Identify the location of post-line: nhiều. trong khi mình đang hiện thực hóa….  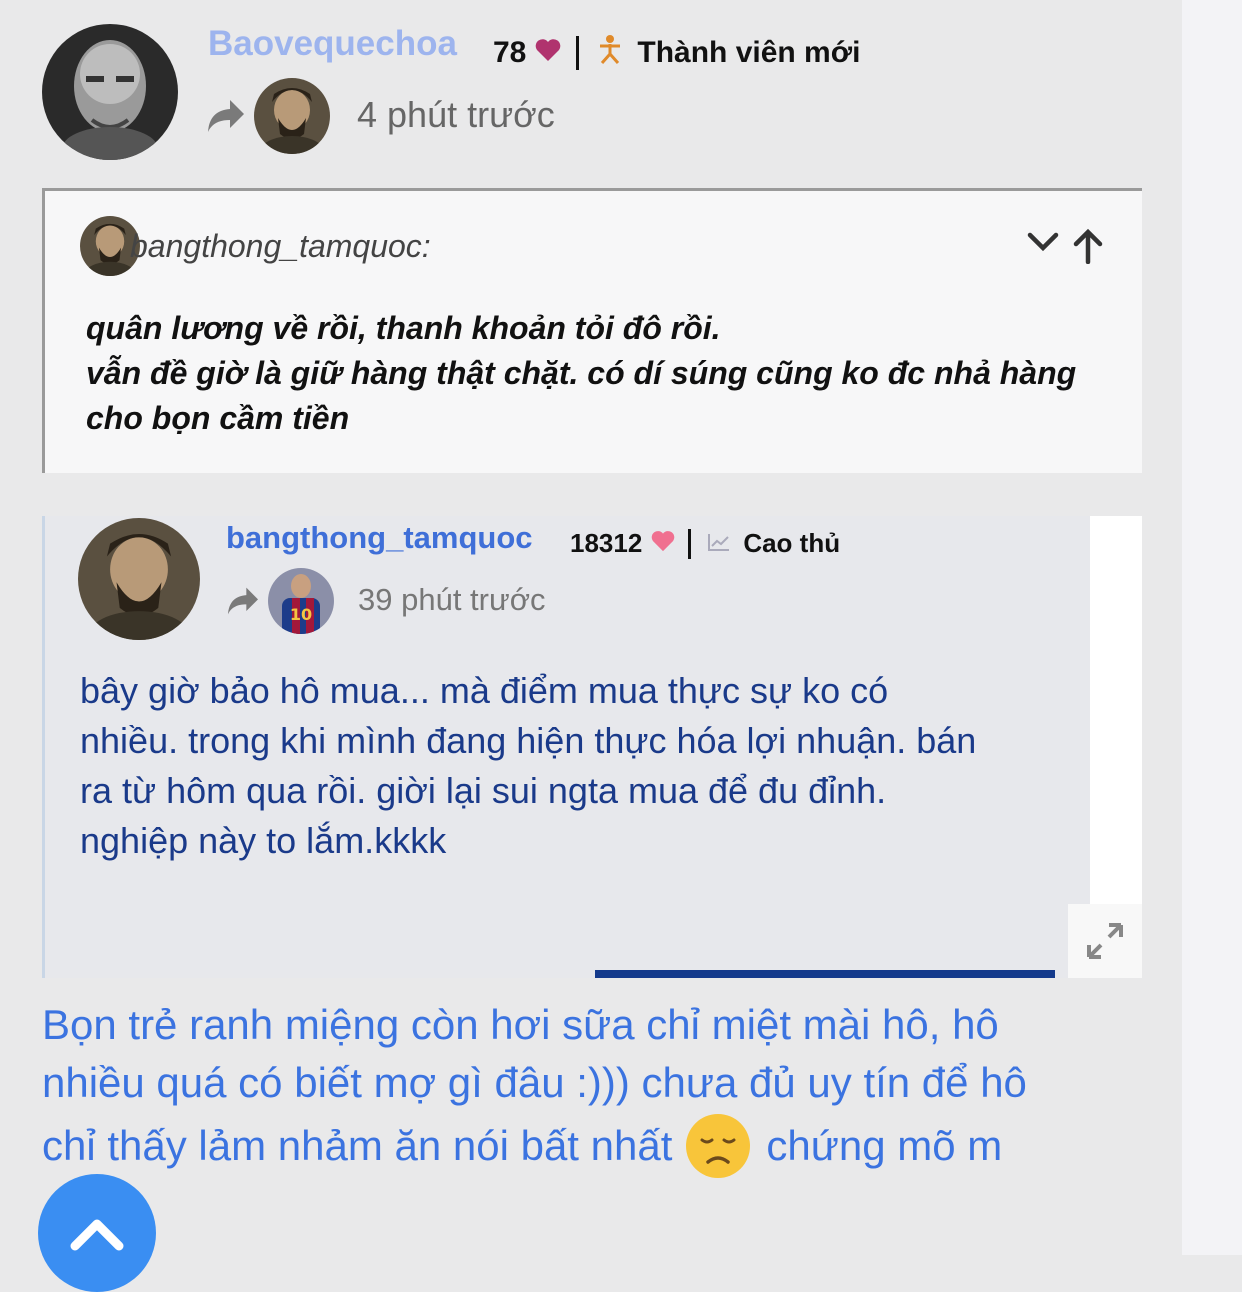
(528, 740).